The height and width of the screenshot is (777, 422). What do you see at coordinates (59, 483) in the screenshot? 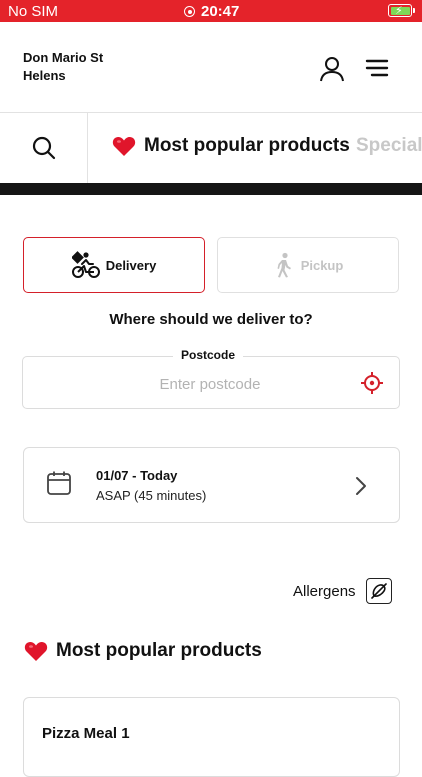
I see `calendar-icon` at bounding box center [59, 483].